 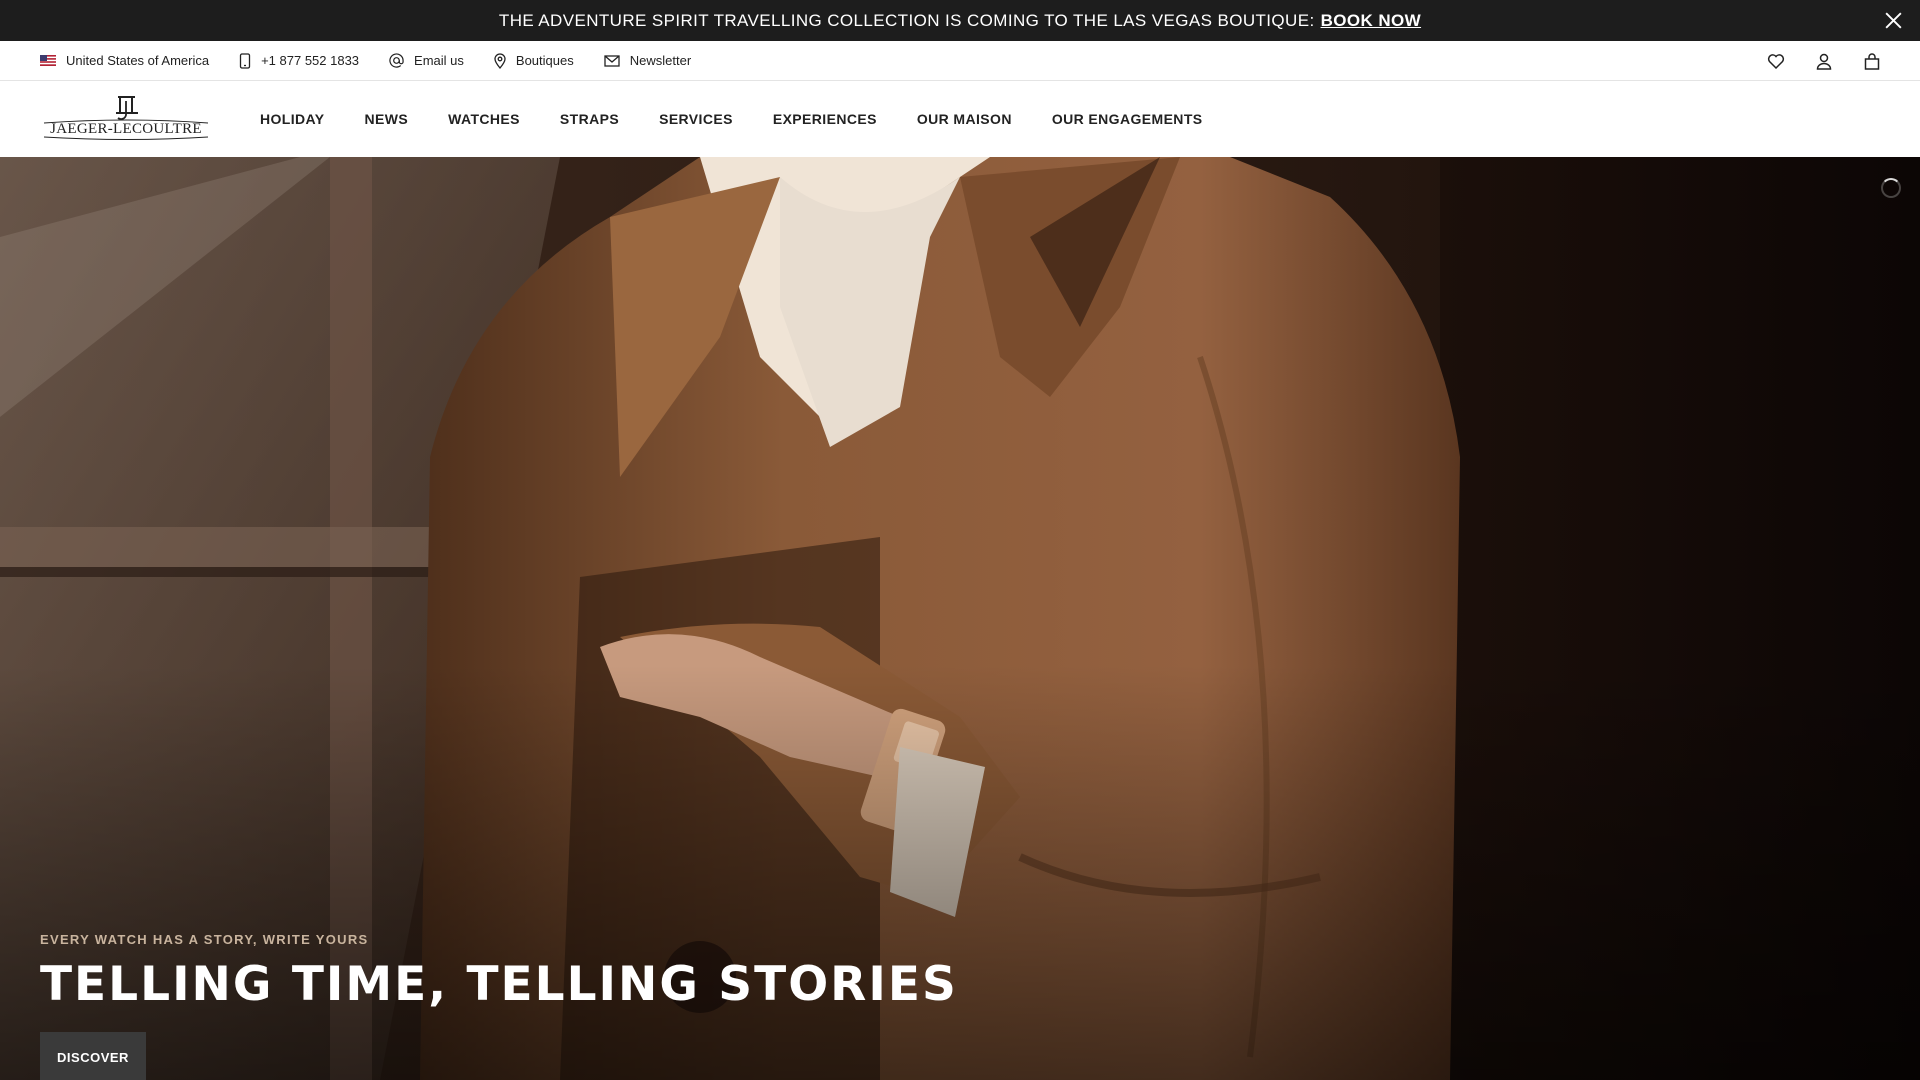 I want to click on heart-icon, so click(x=1776, y=61).